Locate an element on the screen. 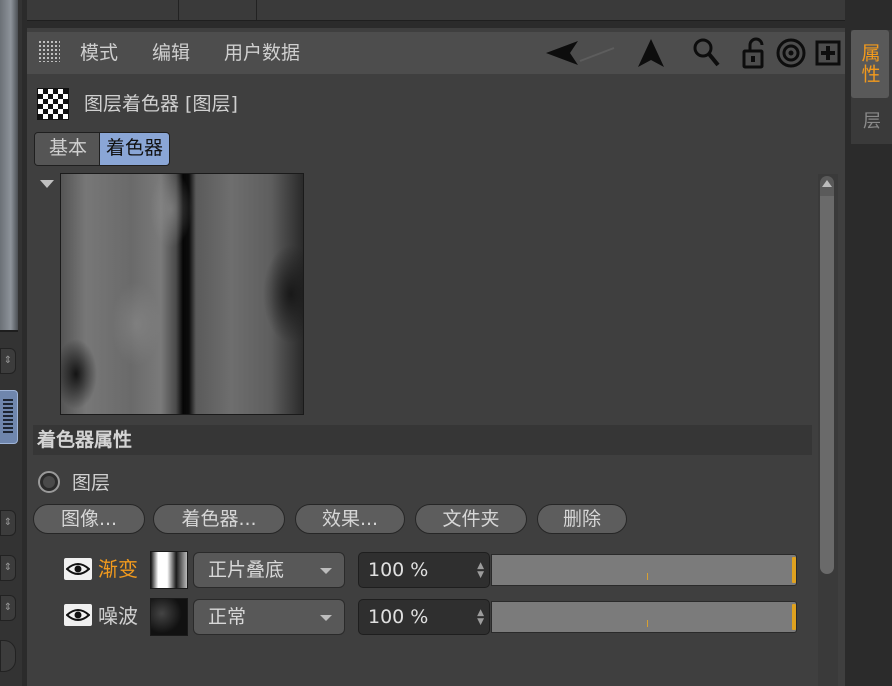 The height and width of the screenshot is (686, 892). blend-mode-select: 正片叠底 is located at coordinates (269, 570).